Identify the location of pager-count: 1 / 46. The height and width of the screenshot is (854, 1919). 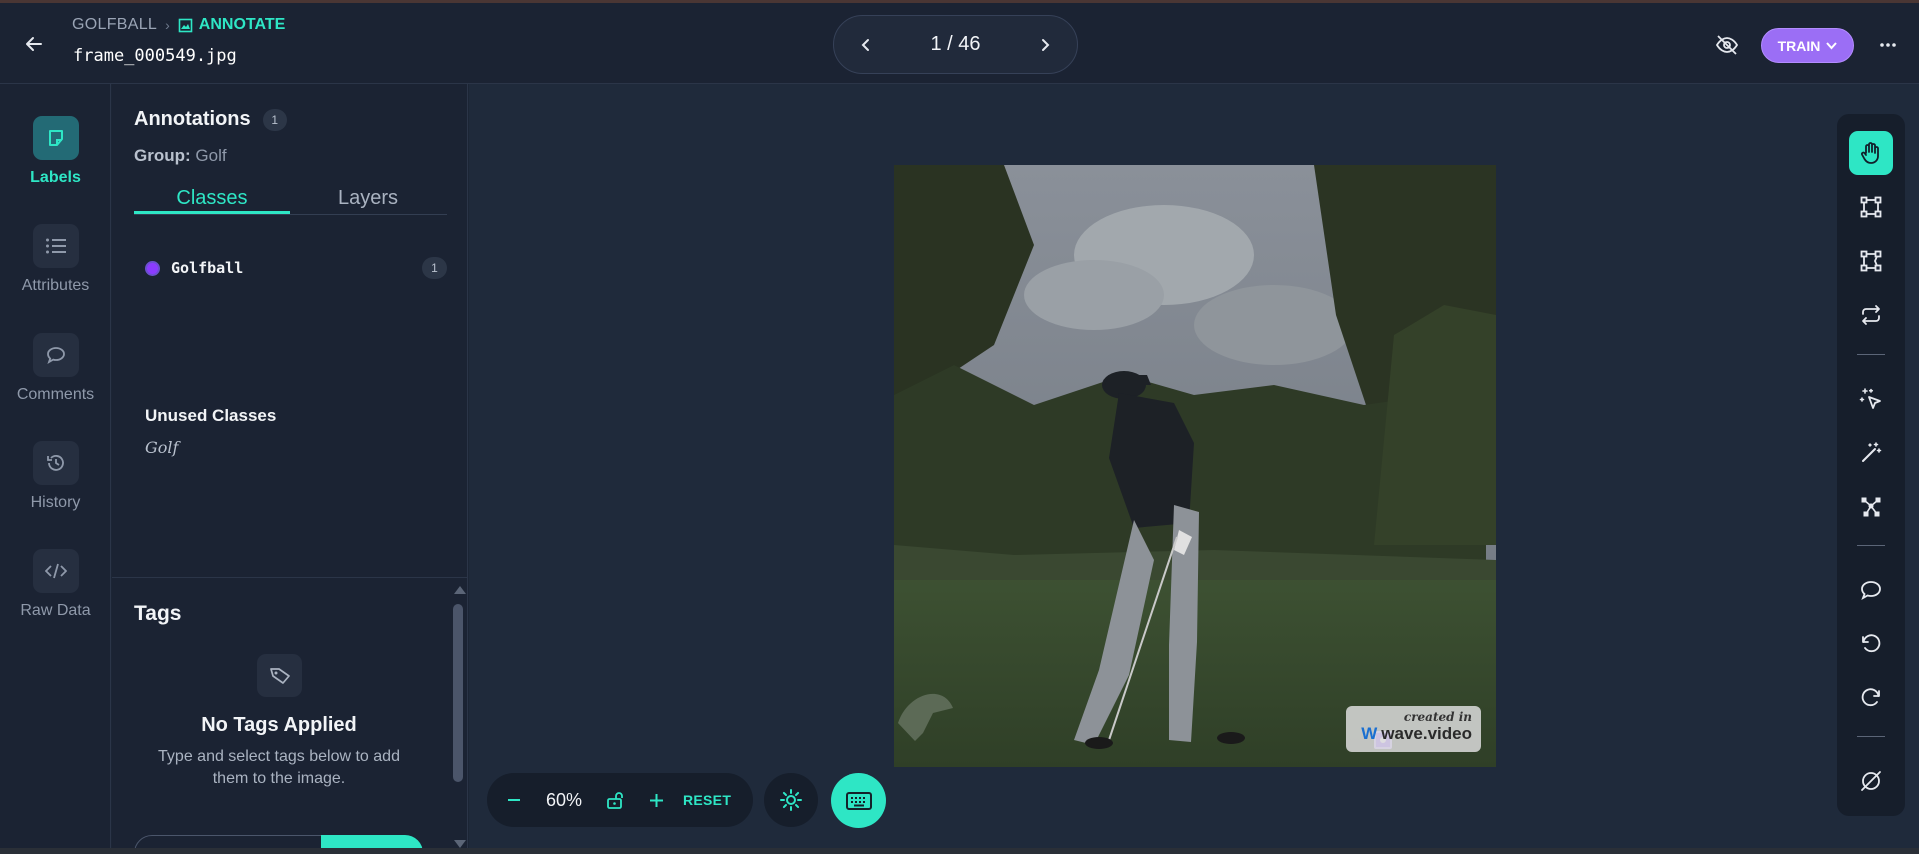
(955, 44).